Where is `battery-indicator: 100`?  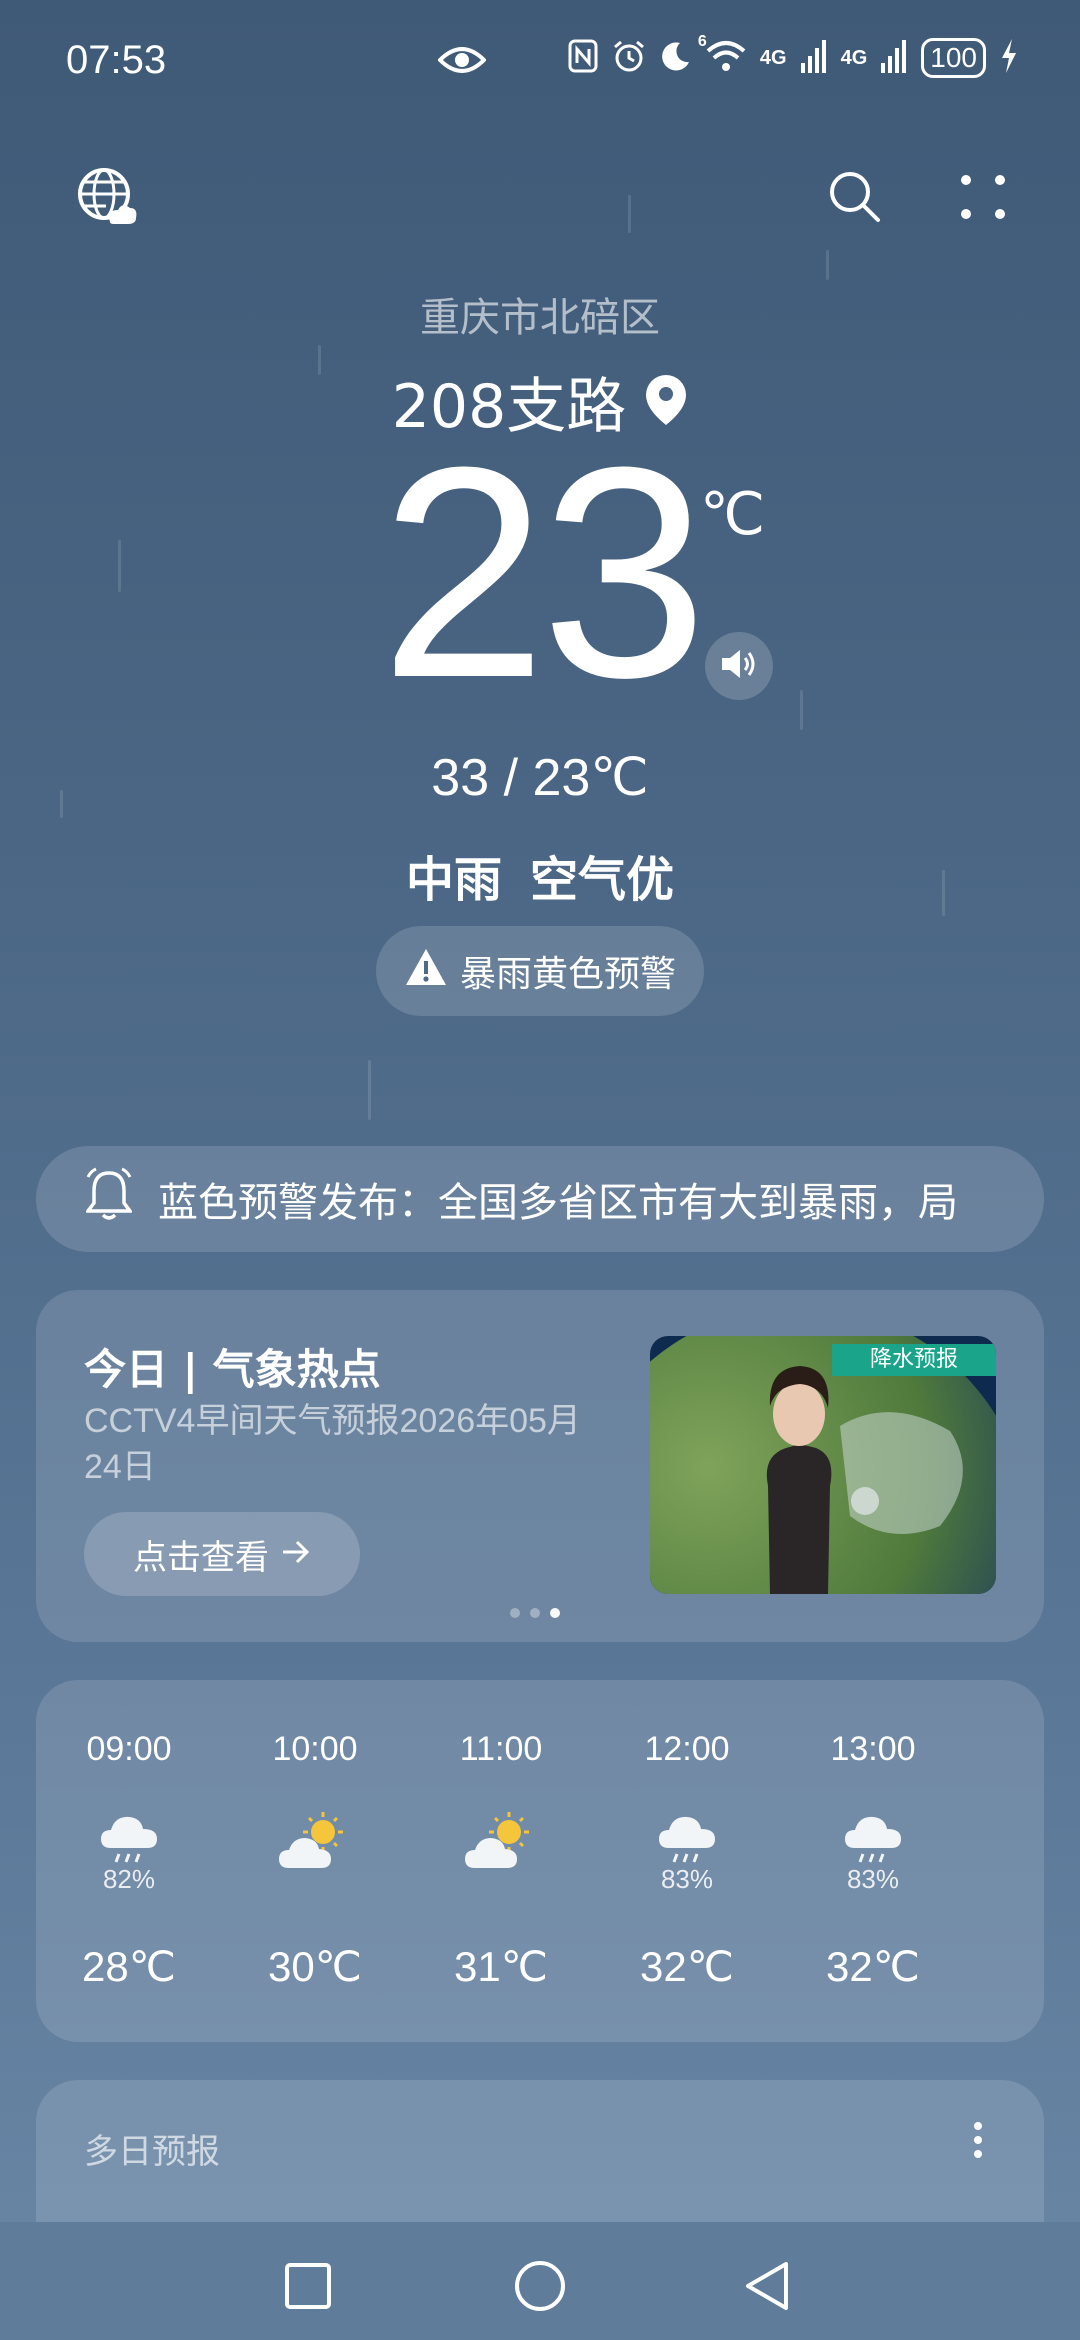
battery-indicator: 100 is located at coordinates (953, 58).